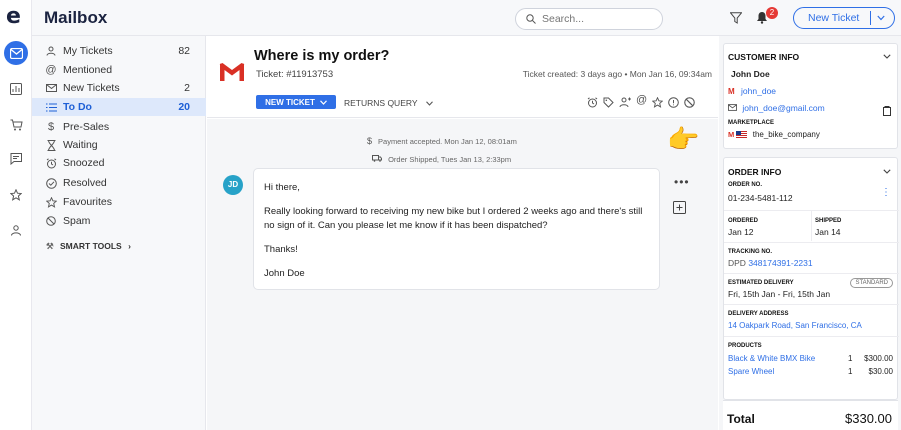 The image size is (901, 430). Describe the element at coordinates (828, 221) in the screenshot. I see `shipped-label: SHIPPED` at that location.